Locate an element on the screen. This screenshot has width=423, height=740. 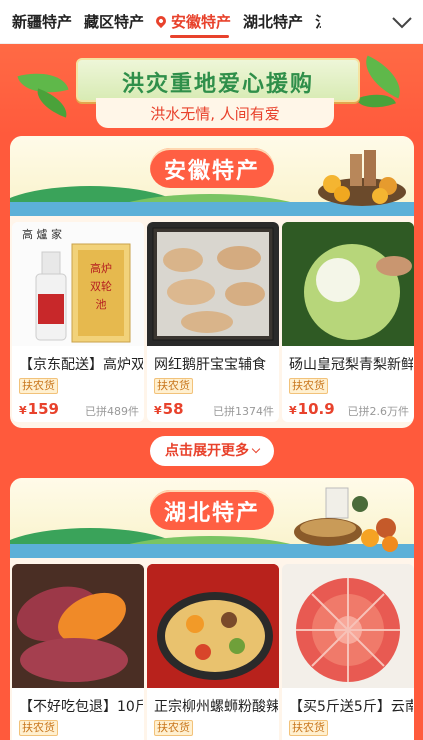
noodles-and-eggs-icon is located at coordinates (346, 519).